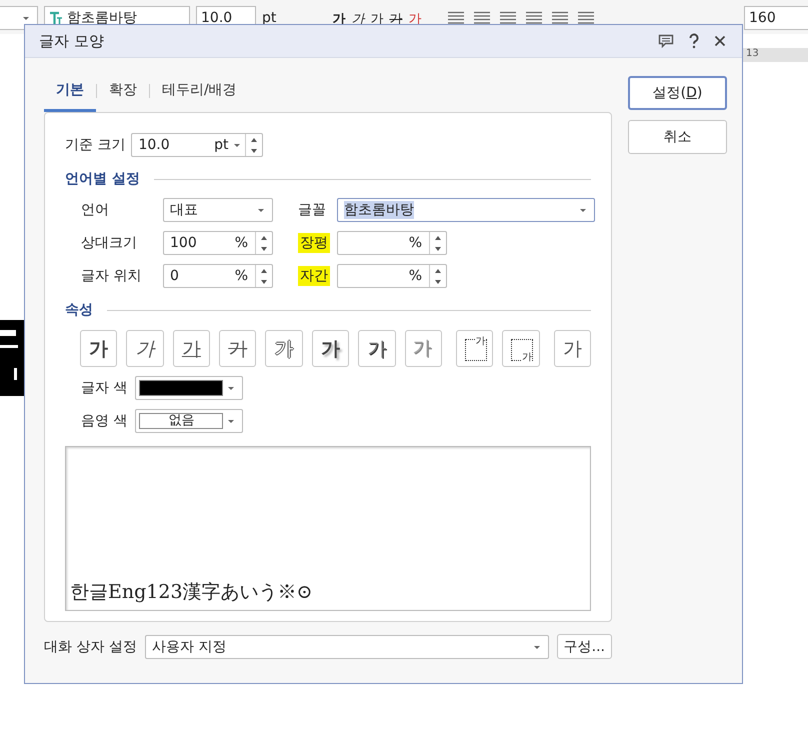  What do you see at coordinates (218, 210) in the screenshot?
I see `language-dropdown: 대표` at bounding box center [218, 210].